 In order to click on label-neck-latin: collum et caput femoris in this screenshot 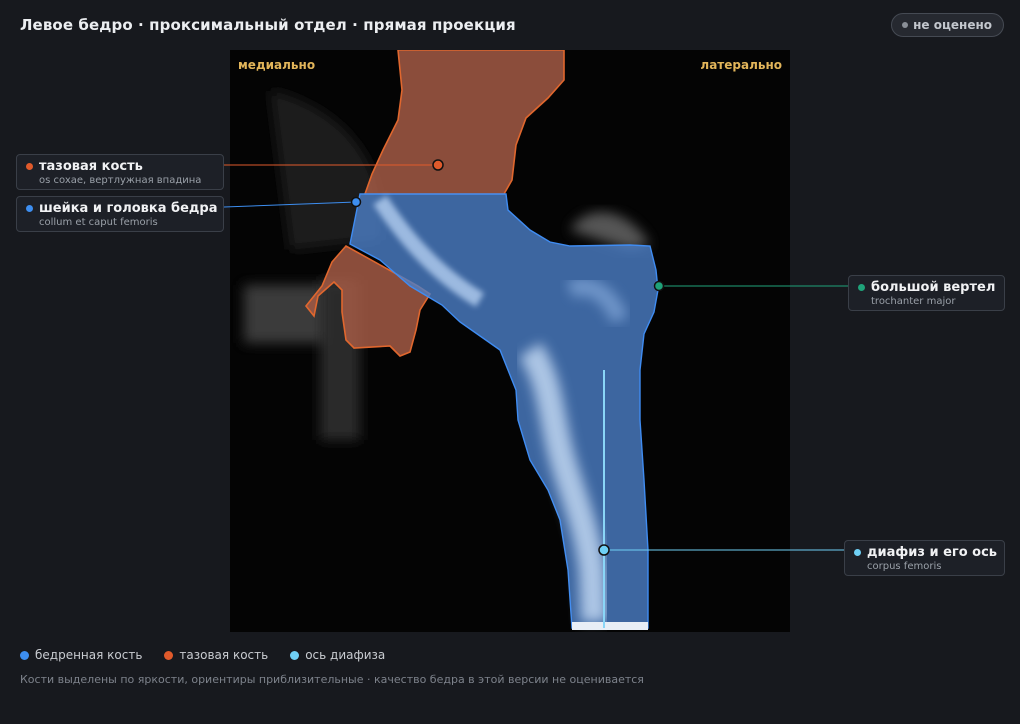, I will do `click(98, 222)`.